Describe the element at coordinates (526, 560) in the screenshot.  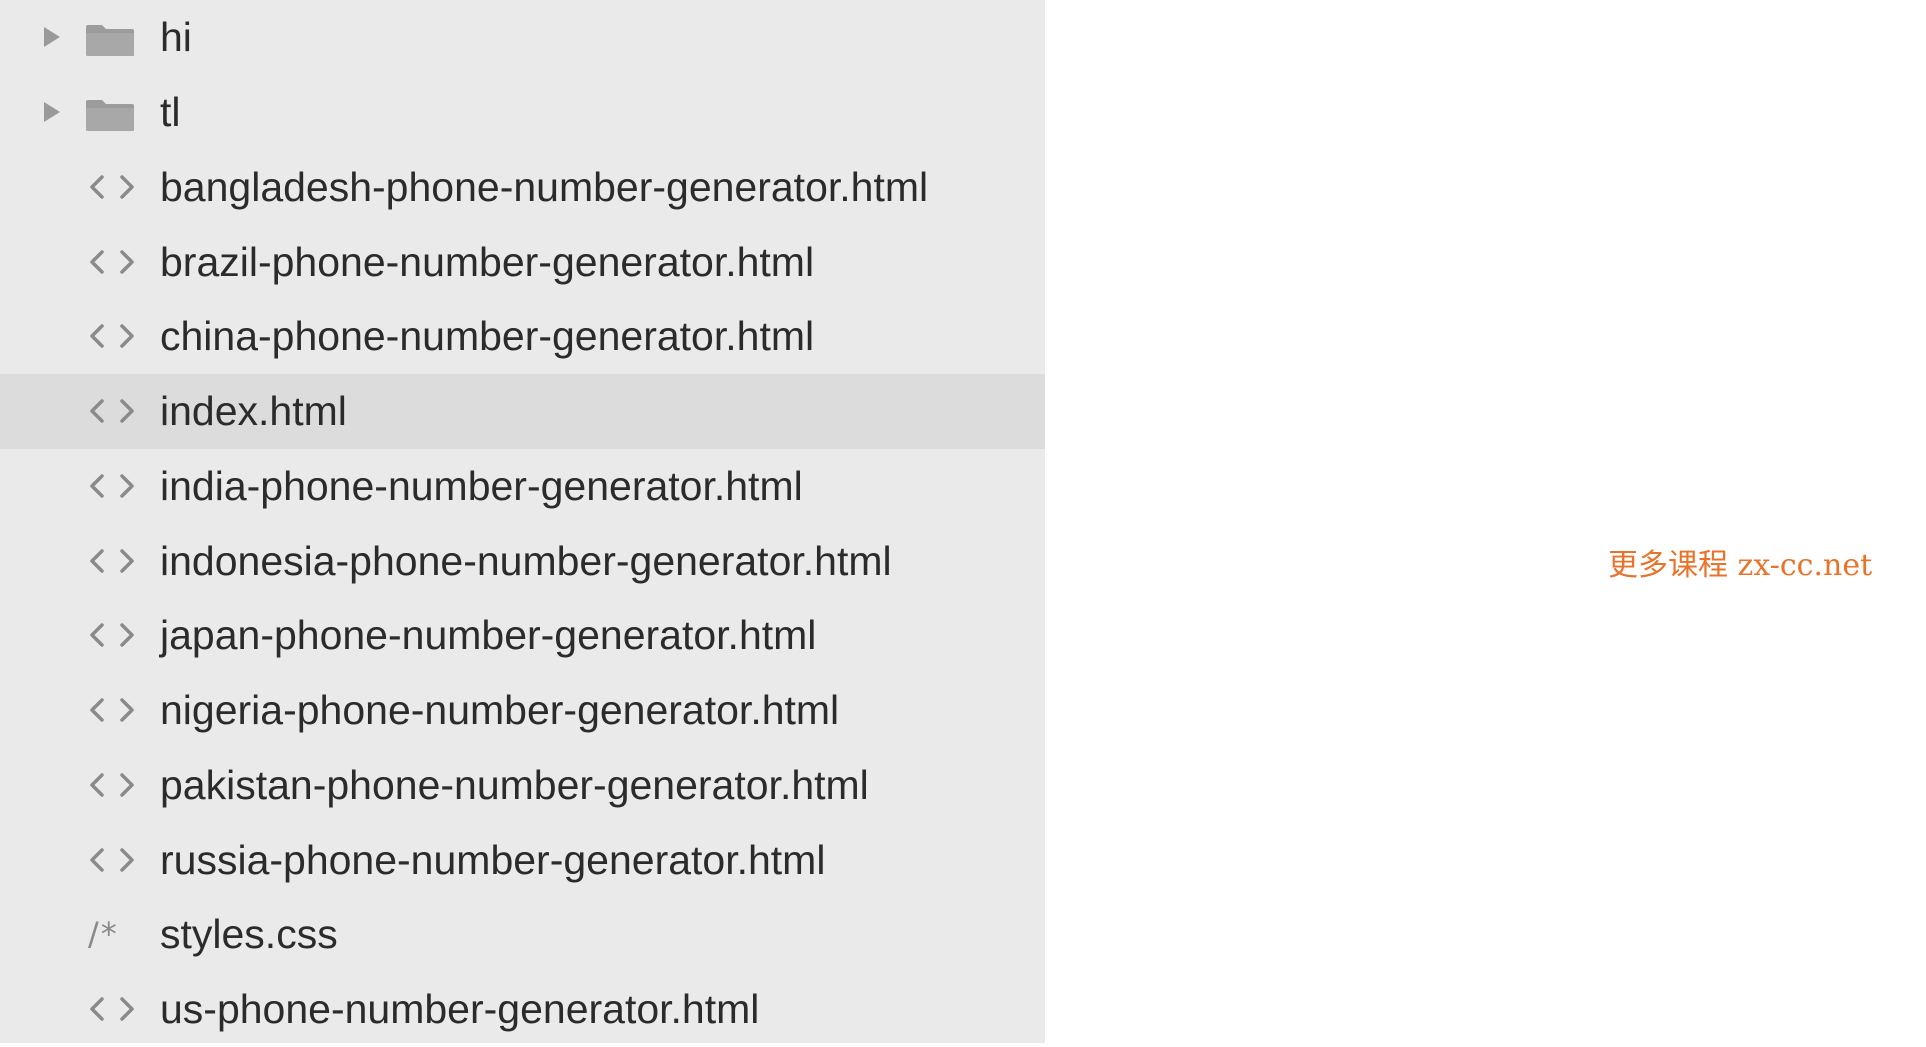
I see `tree-item-label: indonesia-phone-number-generator.html` at that location.